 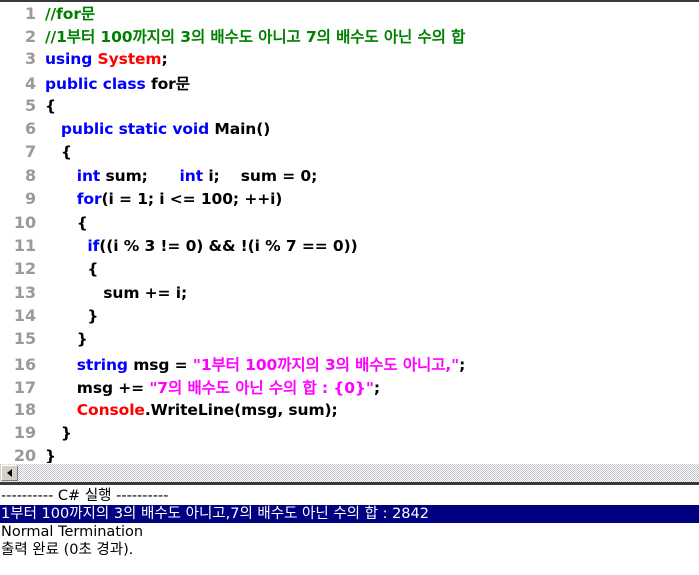 I want to click on code-line: 17 msg += "7의 배수도 아닌 수의 합 : {0}";, so click(x=349, y=387).